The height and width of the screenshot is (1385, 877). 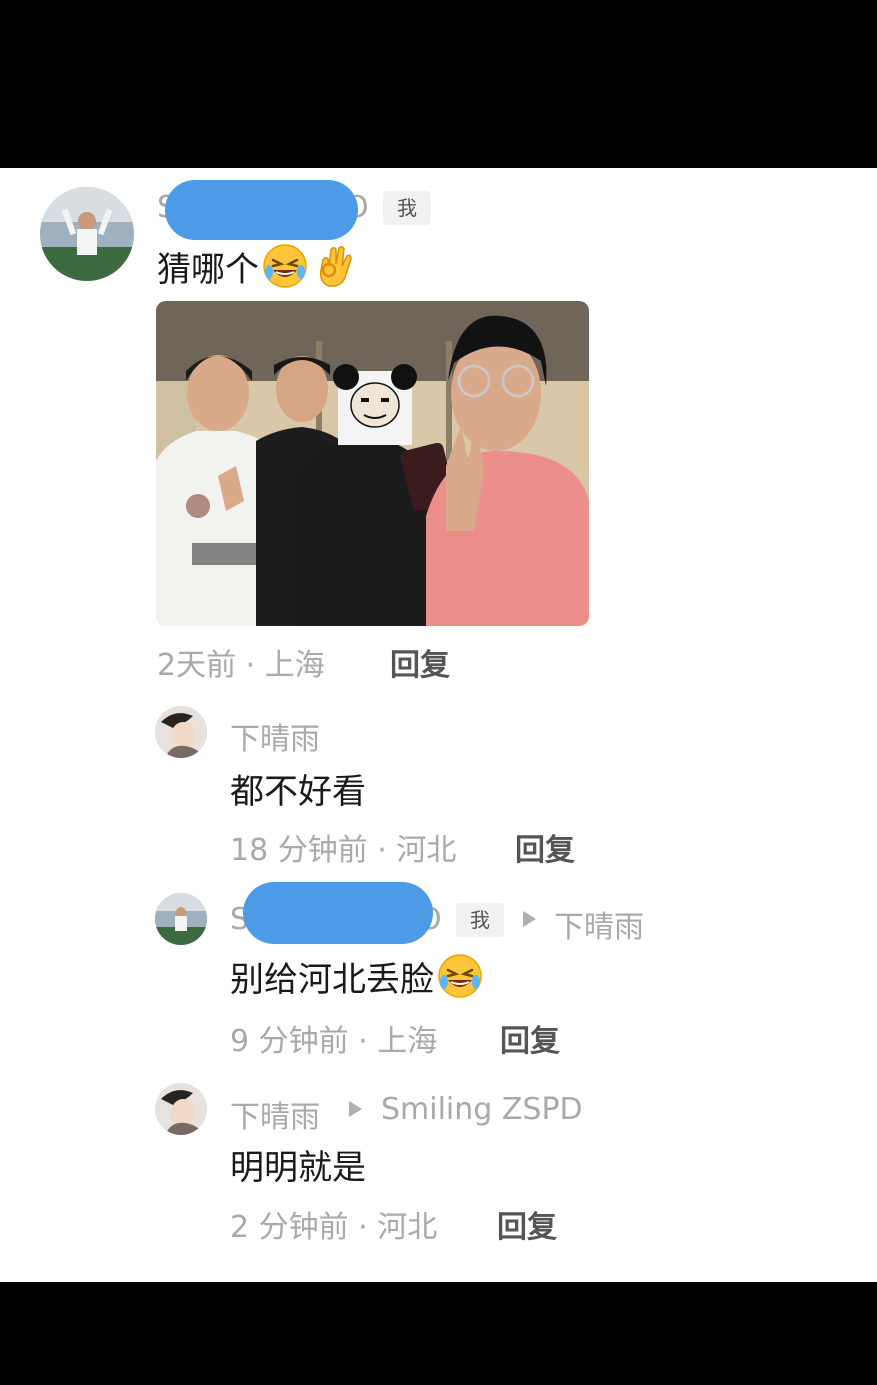 I want to click on top-black-bar, so click(x=438, y=84).